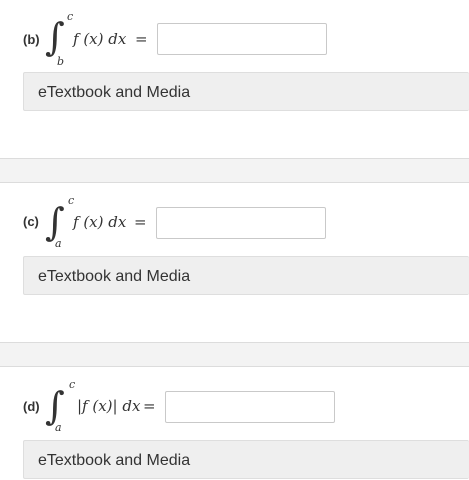 The image size is (469, 480). What do you see at coordinates (246, 459) in the screenshot?
I see `etextbook-media-button-d: eTextbook and Media` at bounding box center [246, 459].